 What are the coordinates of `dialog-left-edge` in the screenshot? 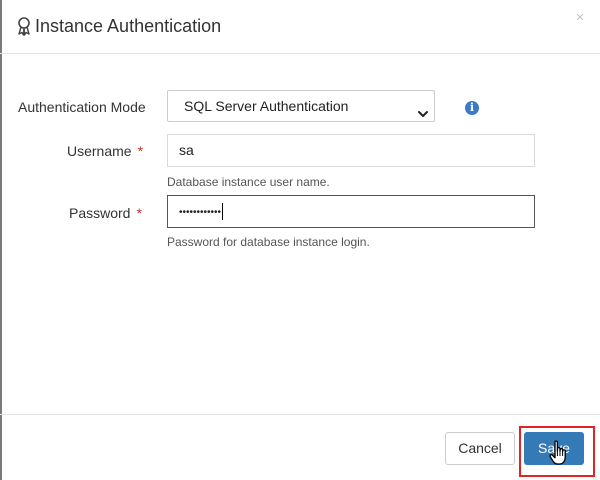 It's located at (1, 240).